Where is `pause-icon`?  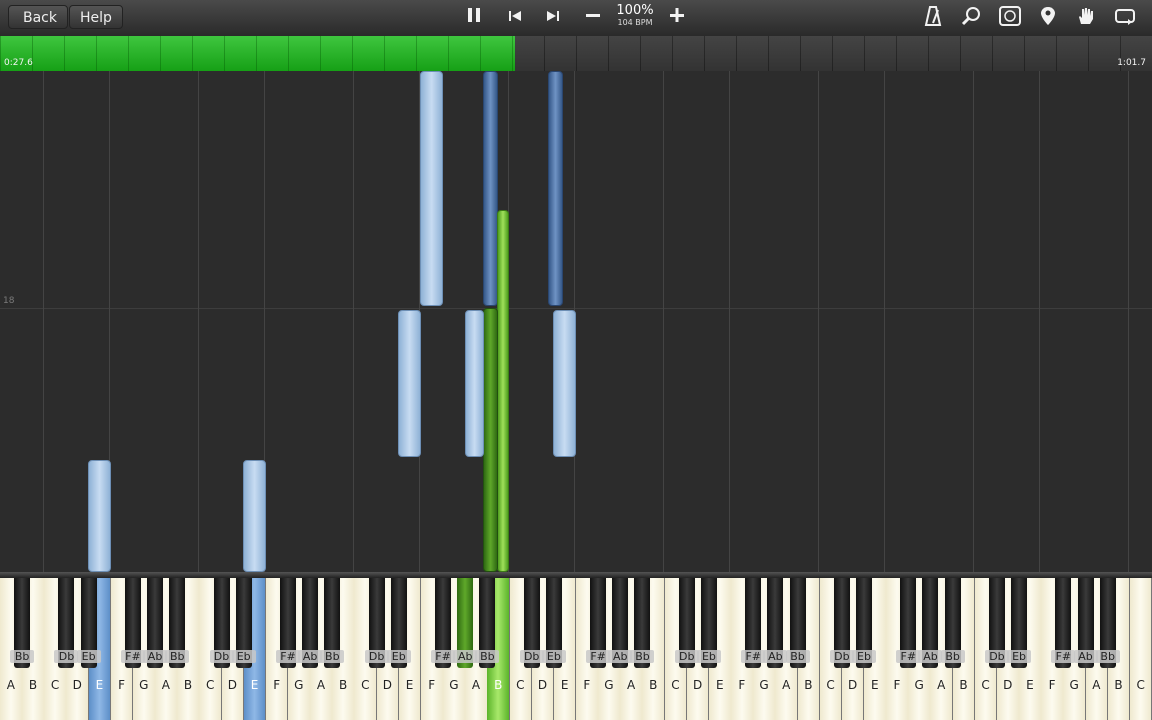
pause-icon is located at coordinates (474, 18).